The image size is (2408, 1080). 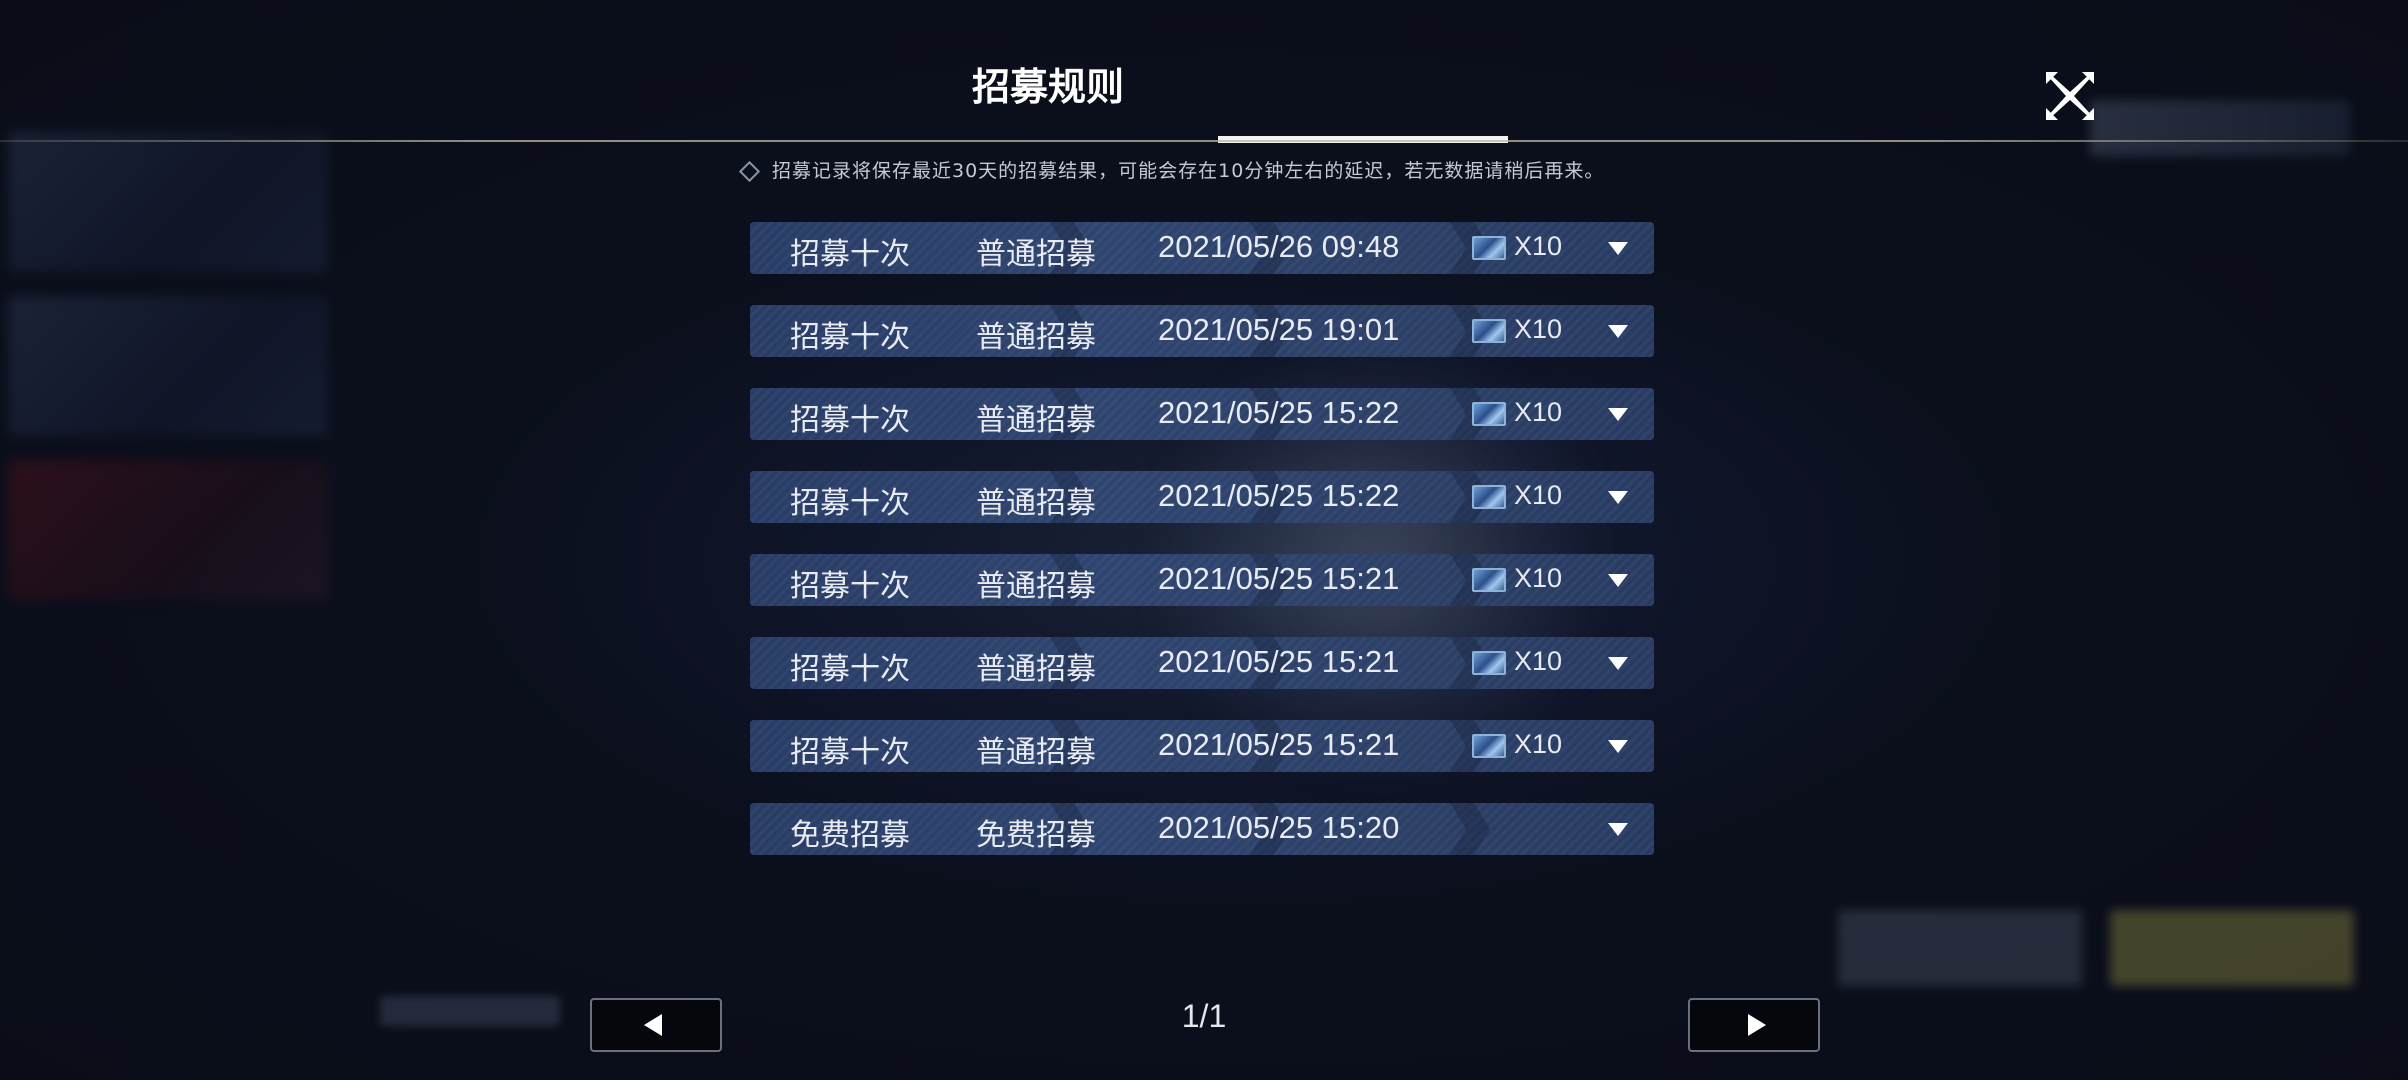 I want to click on background-banner-list, so click(x=168, y=372).